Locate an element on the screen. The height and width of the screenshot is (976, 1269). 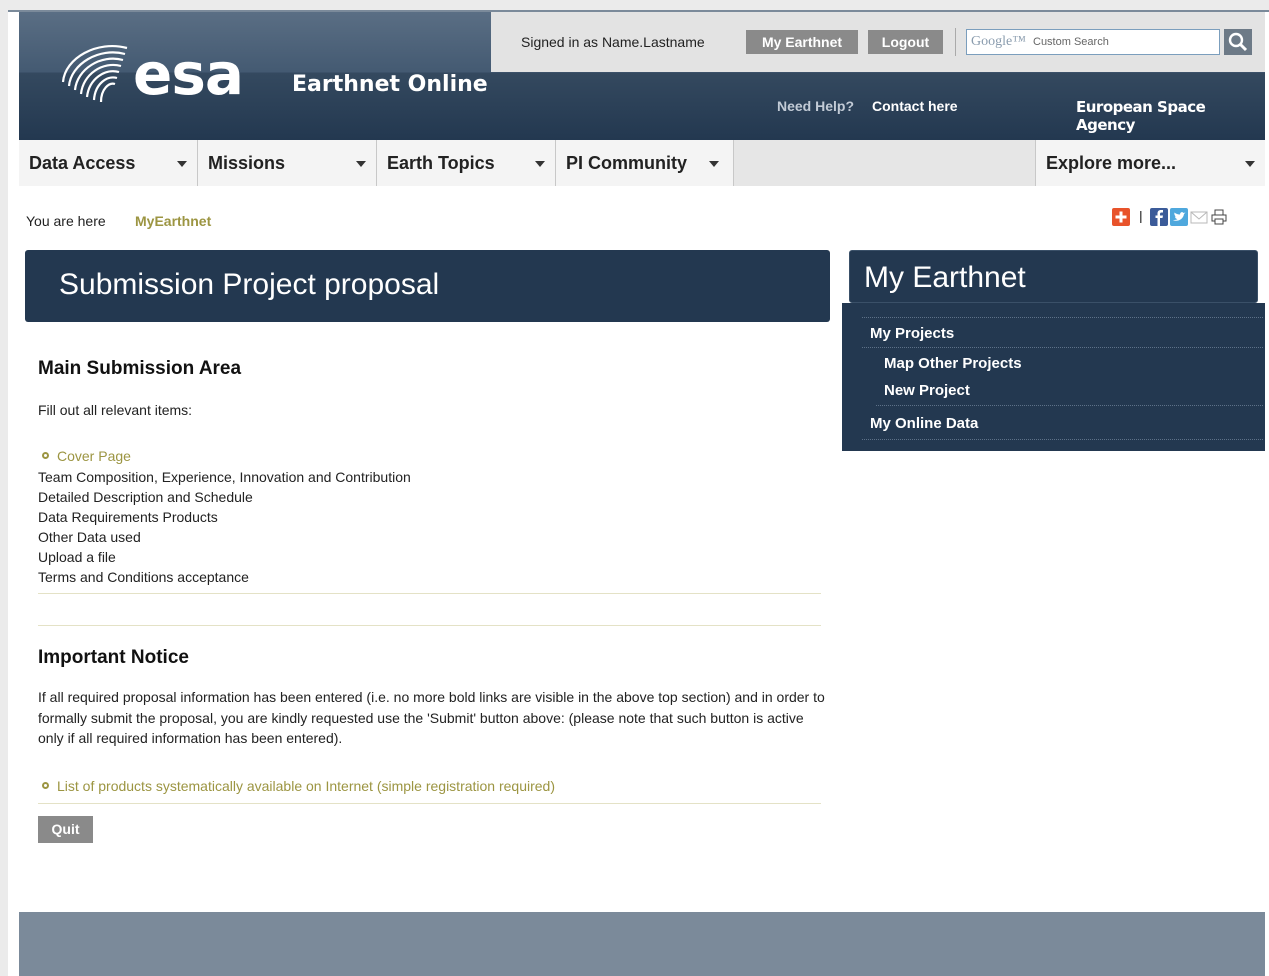
instruction-text: Fill out all relevant items: is located at coordinates (115, 410).